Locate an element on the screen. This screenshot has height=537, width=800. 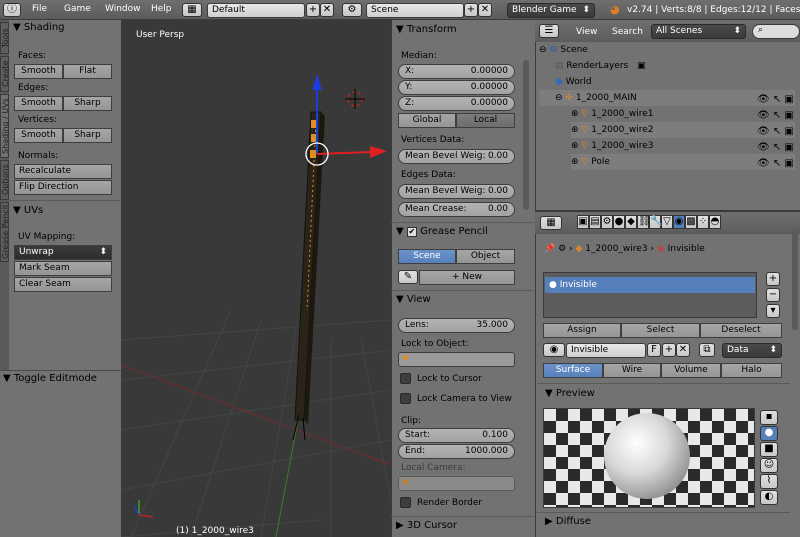
z-arrow-icon is located at coordinates (317, 82).